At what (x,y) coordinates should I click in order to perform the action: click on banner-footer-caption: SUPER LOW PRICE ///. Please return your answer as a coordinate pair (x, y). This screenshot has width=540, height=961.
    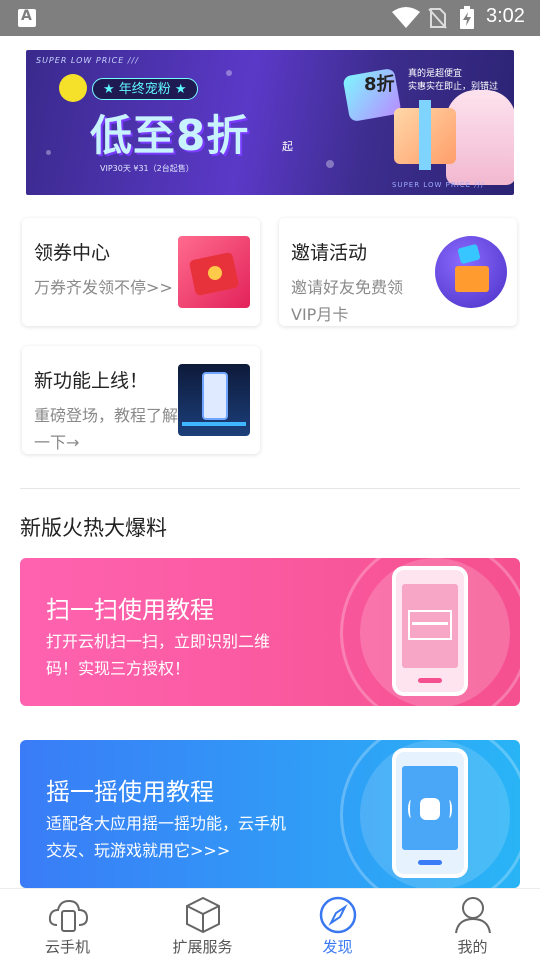
    Looking at the image, I should click on (438, 185).